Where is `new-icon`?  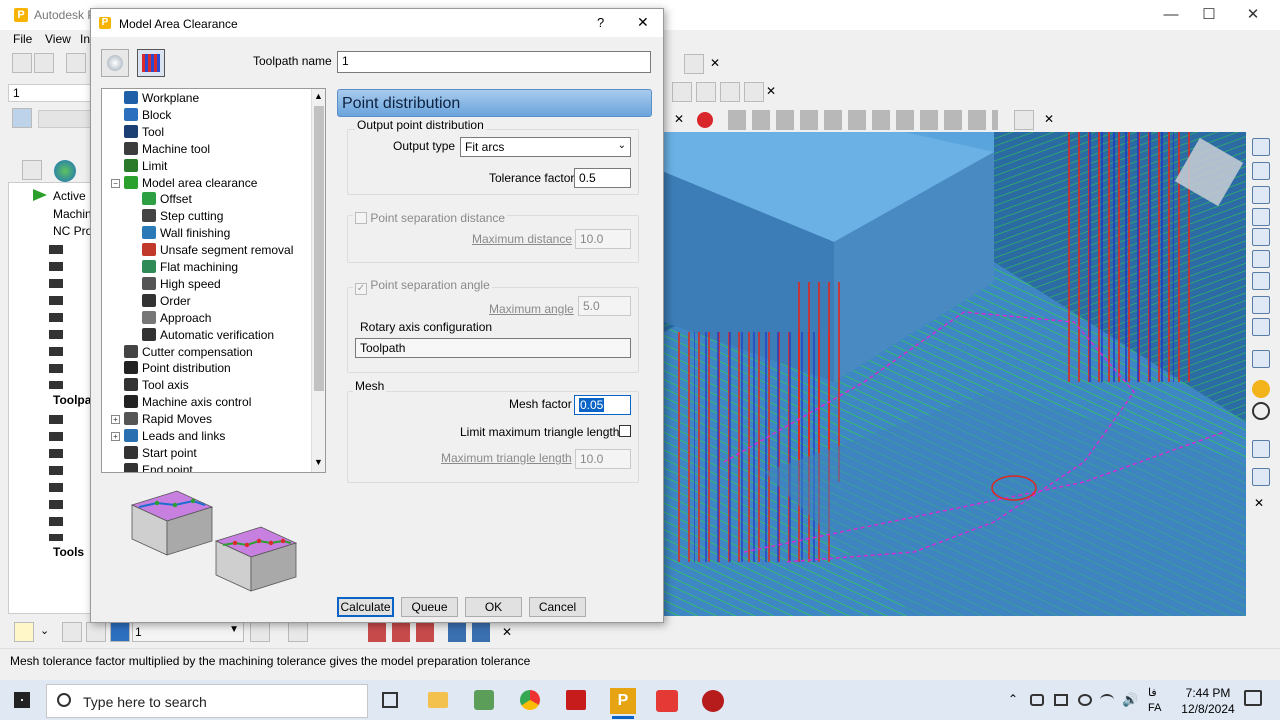
new-icon is located at coordinates (24, 632).